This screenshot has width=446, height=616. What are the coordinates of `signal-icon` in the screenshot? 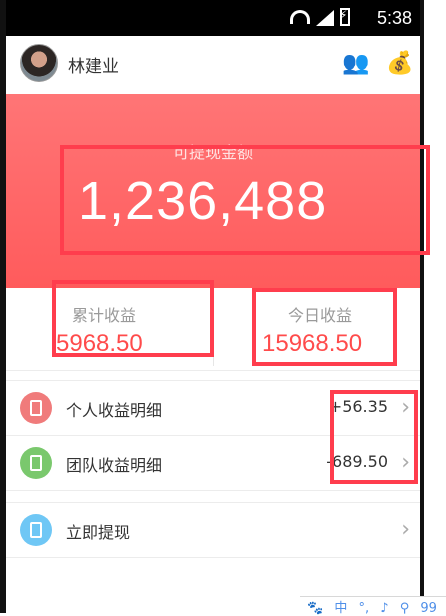 It's located at (325, 18).